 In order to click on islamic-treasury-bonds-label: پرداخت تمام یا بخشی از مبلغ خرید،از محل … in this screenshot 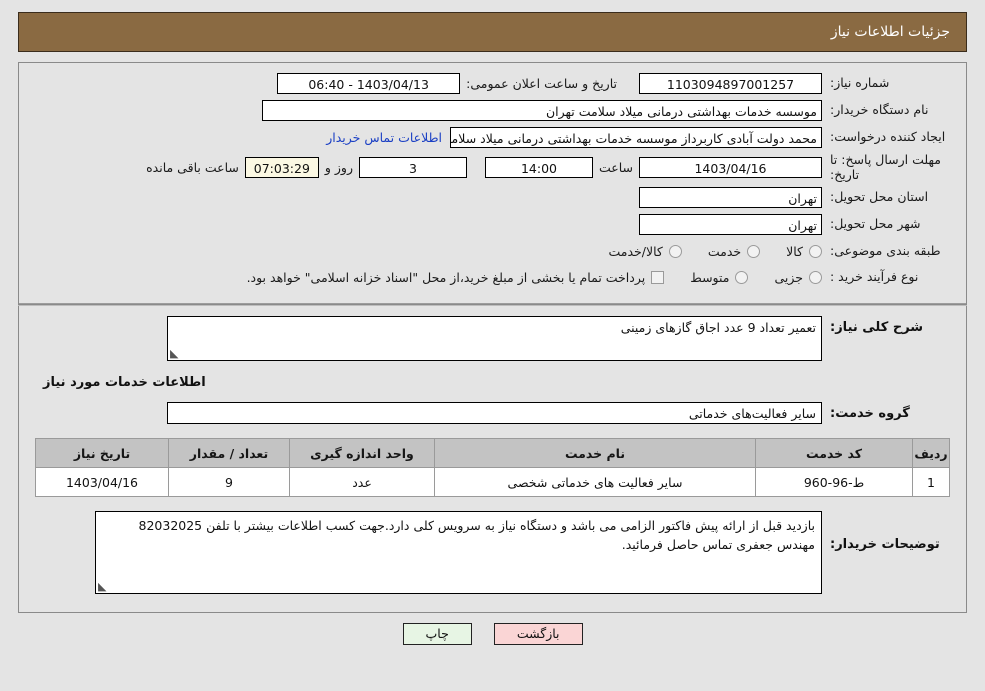, I will do `click(446, 277)`.